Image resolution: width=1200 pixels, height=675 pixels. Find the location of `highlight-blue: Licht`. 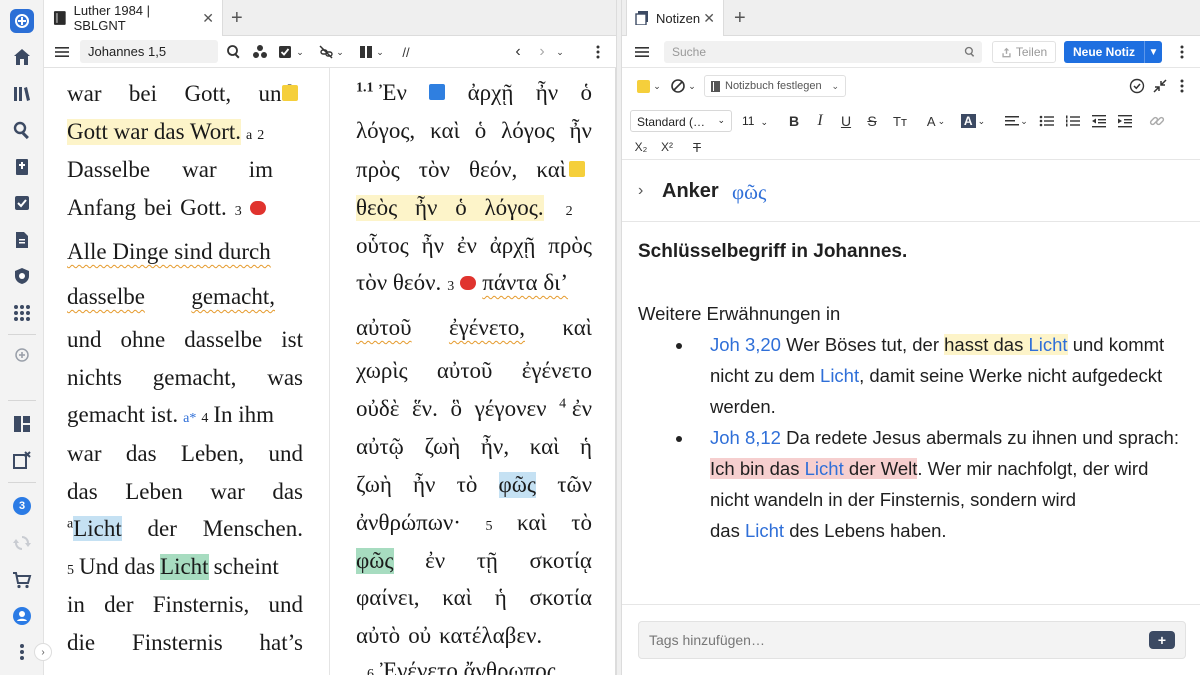

highlight-blue: Licht is located at coordinates (97, 528).